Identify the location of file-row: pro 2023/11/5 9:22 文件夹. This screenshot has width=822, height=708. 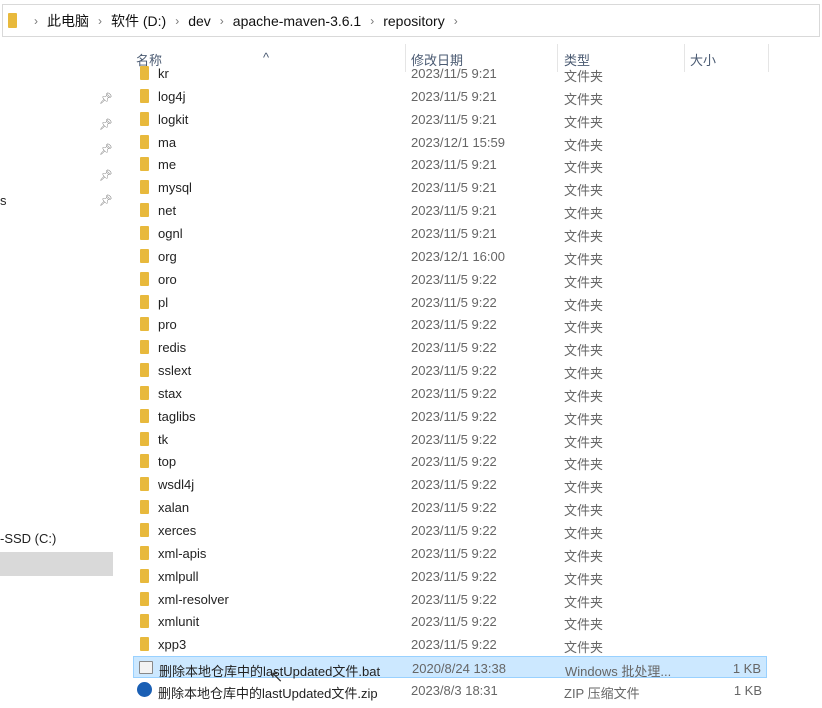
(450, 324).